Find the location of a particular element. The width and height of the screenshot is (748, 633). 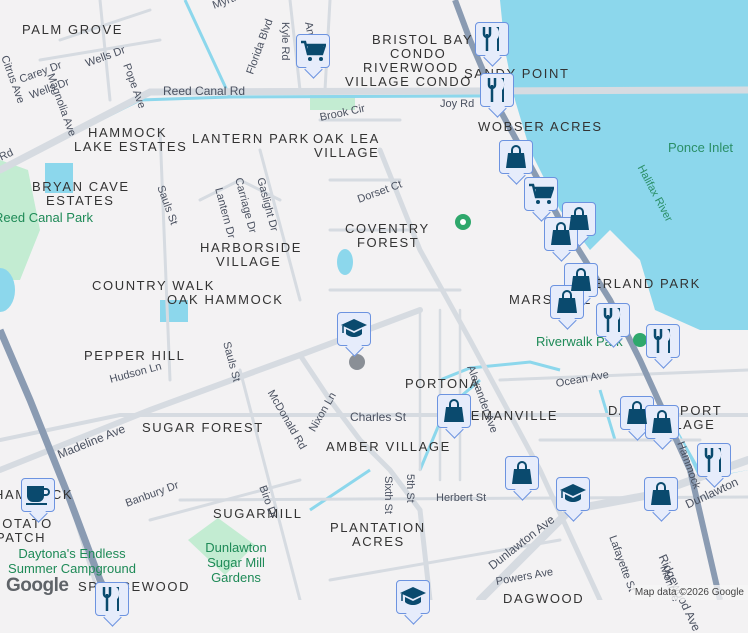

coffee-cup-icon is located at coordinates (38, 495).